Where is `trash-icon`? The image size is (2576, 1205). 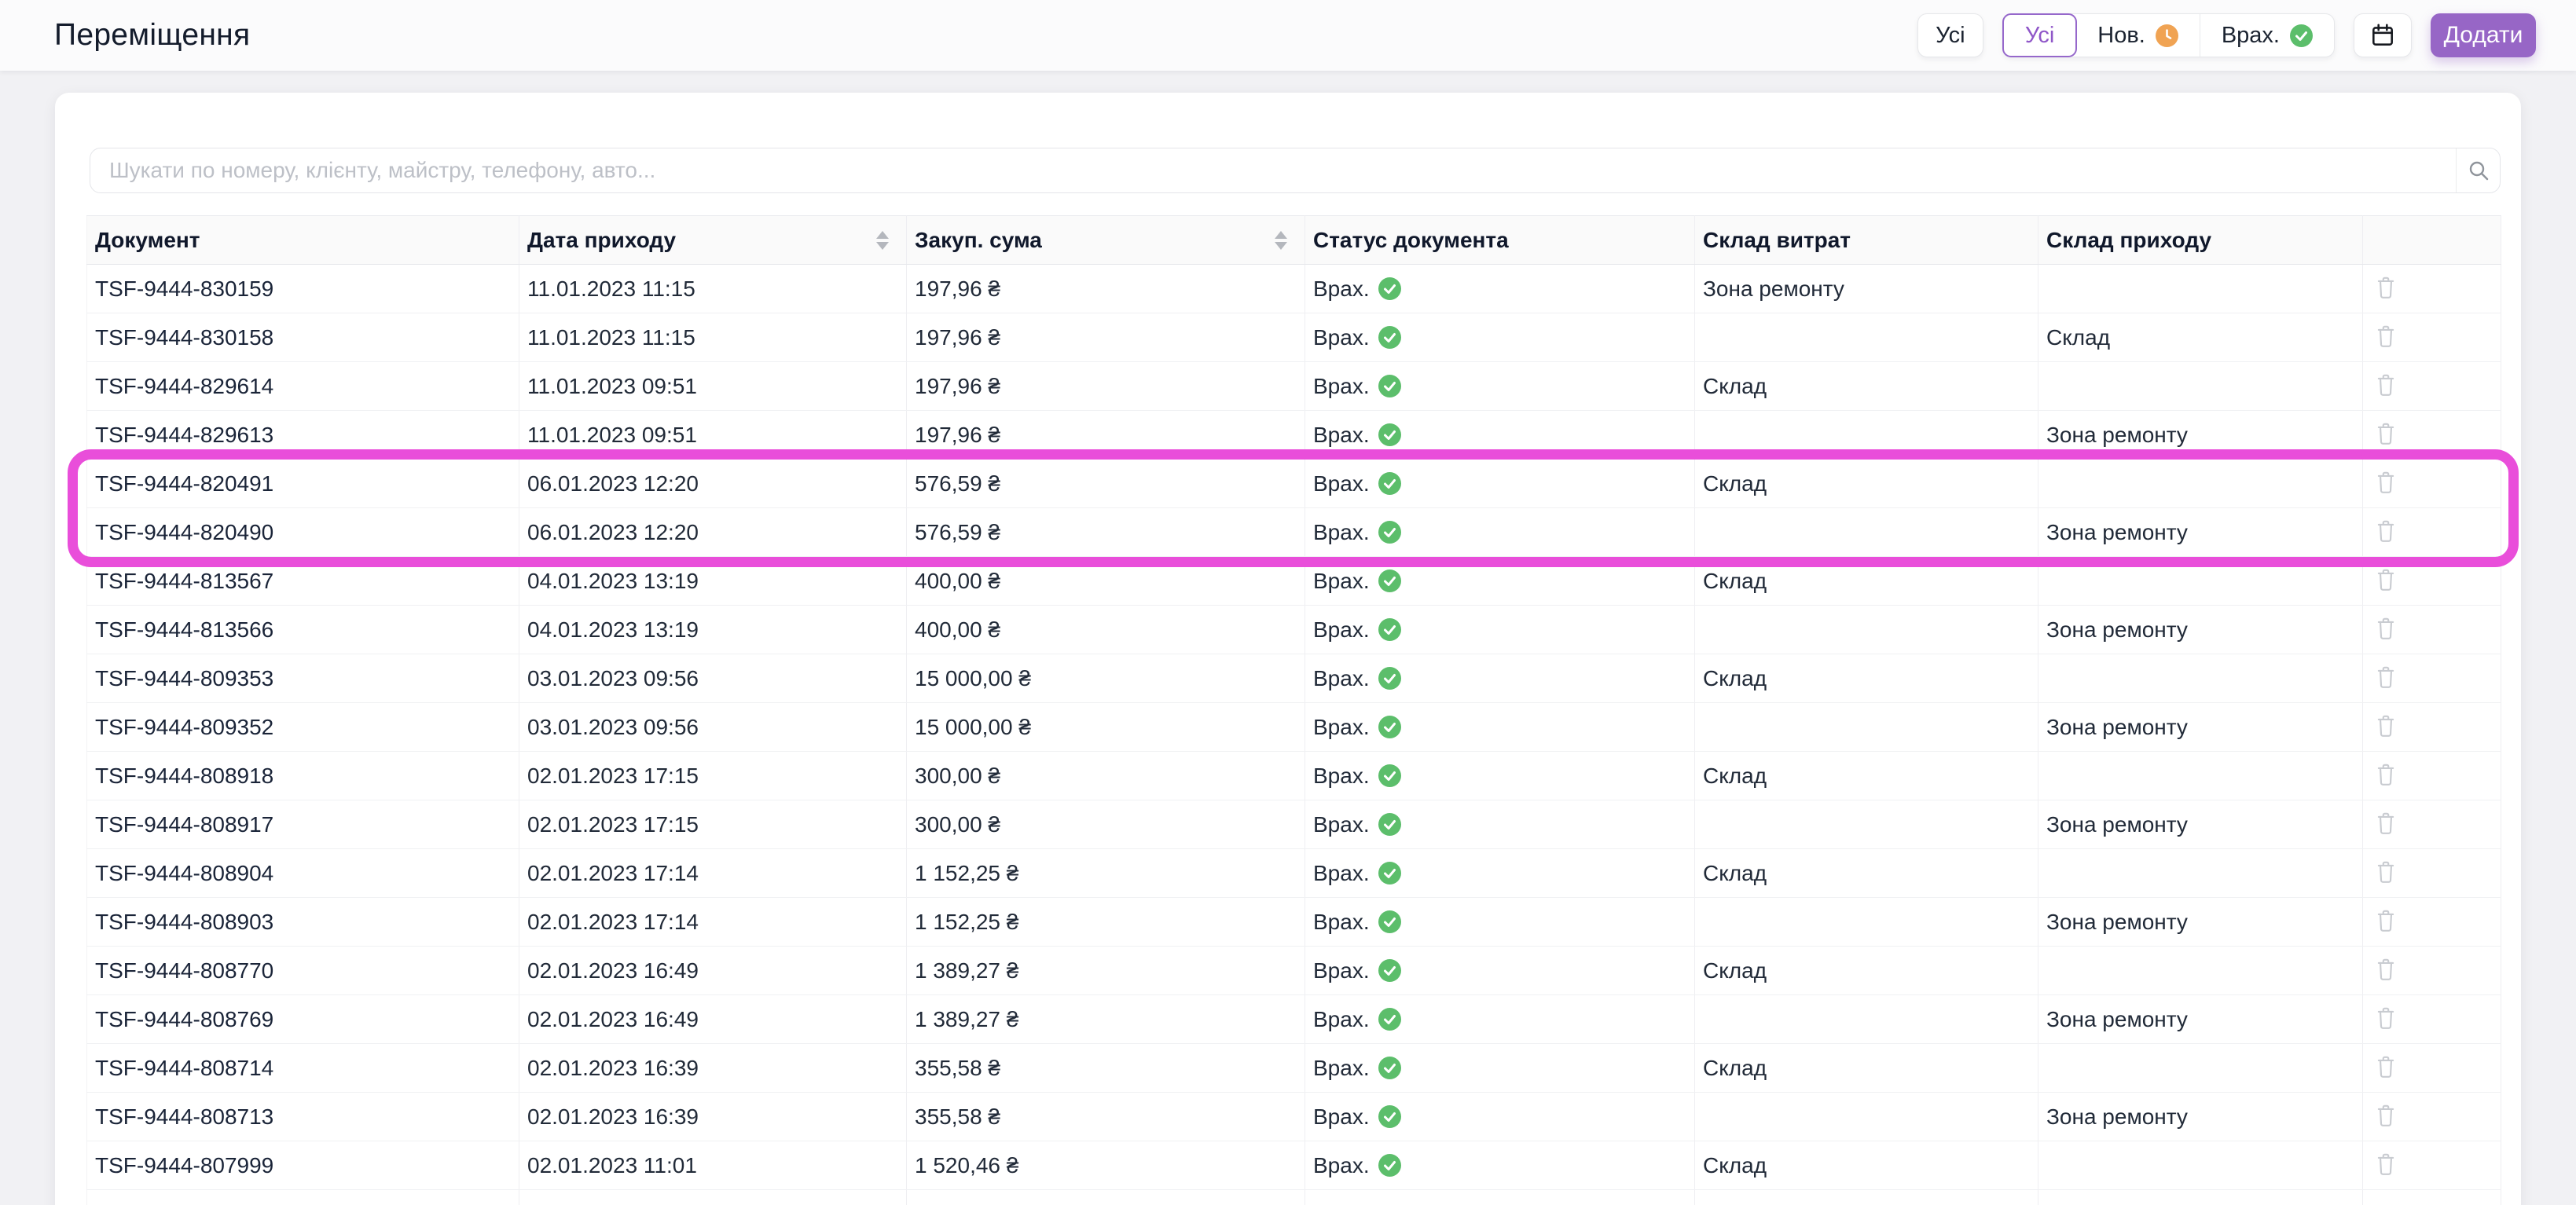 trash-icon is located at coordinates (2386, 336).